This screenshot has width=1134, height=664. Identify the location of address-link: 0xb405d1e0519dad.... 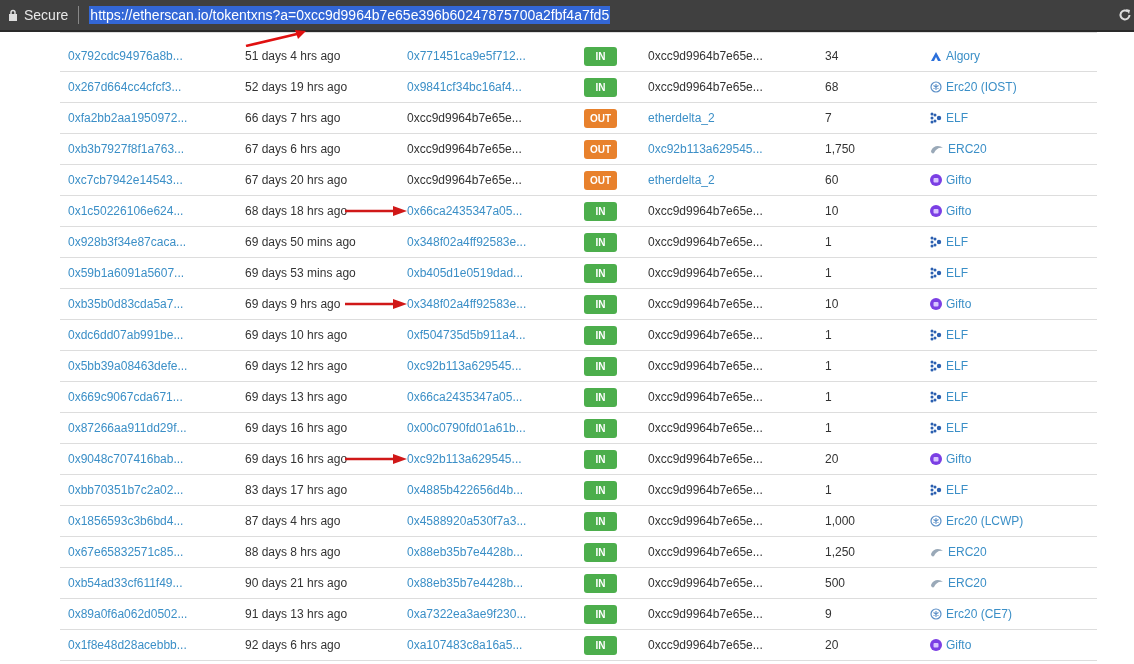
(495, 273).